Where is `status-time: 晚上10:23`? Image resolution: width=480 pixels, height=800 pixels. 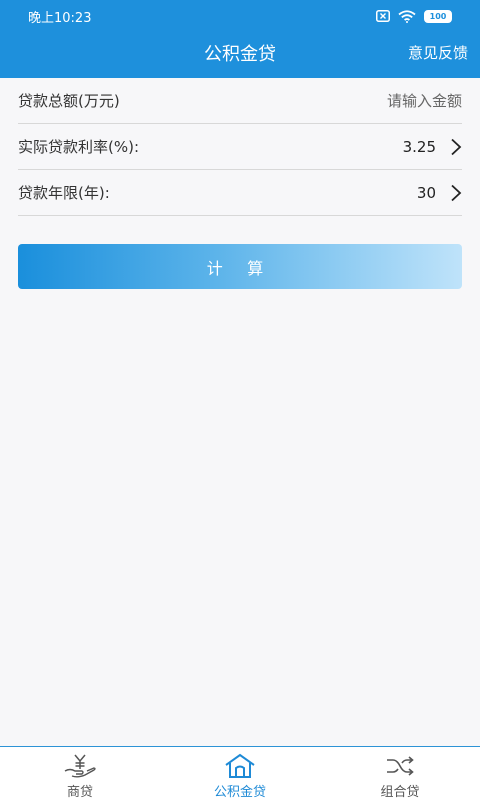
status-time: 晚上10:23 is located at coordinates (60, 18).